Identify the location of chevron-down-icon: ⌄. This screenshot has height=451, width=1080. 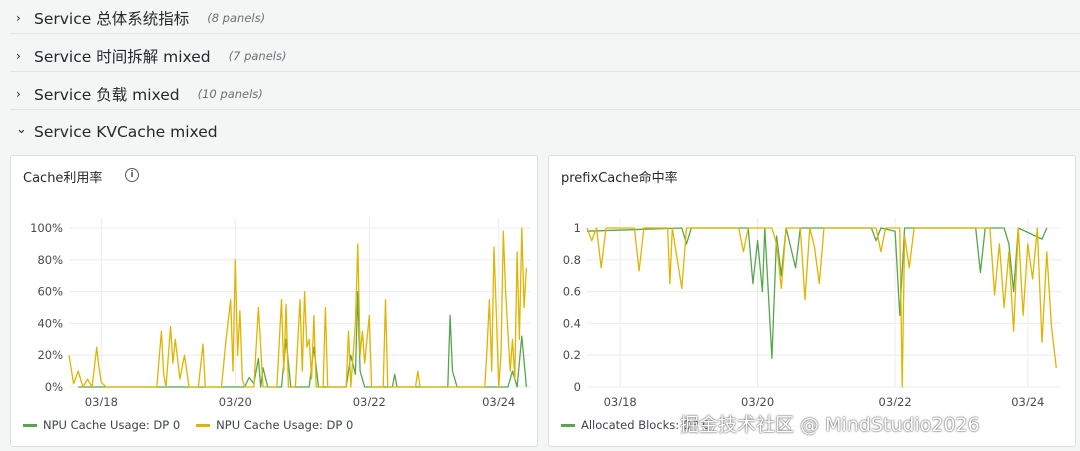
(25, 129).